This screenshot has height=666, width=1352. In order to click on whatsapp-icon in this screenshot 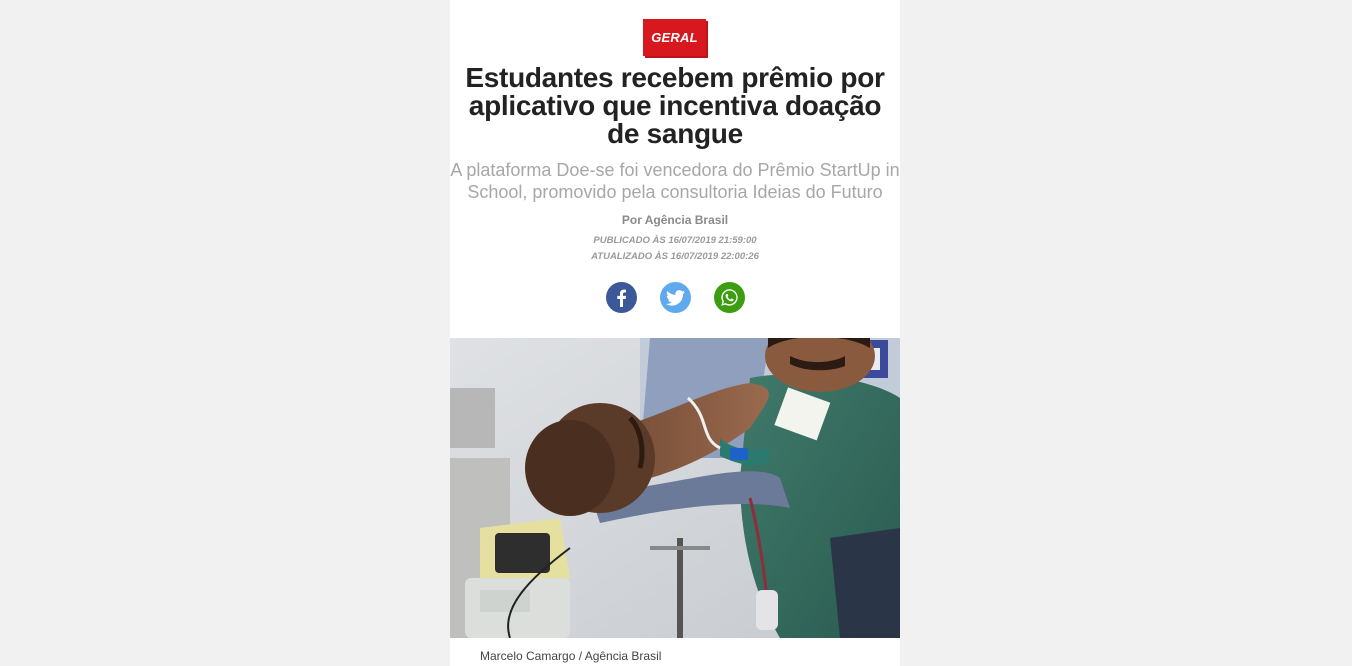, I will do `click(729, 297)`.